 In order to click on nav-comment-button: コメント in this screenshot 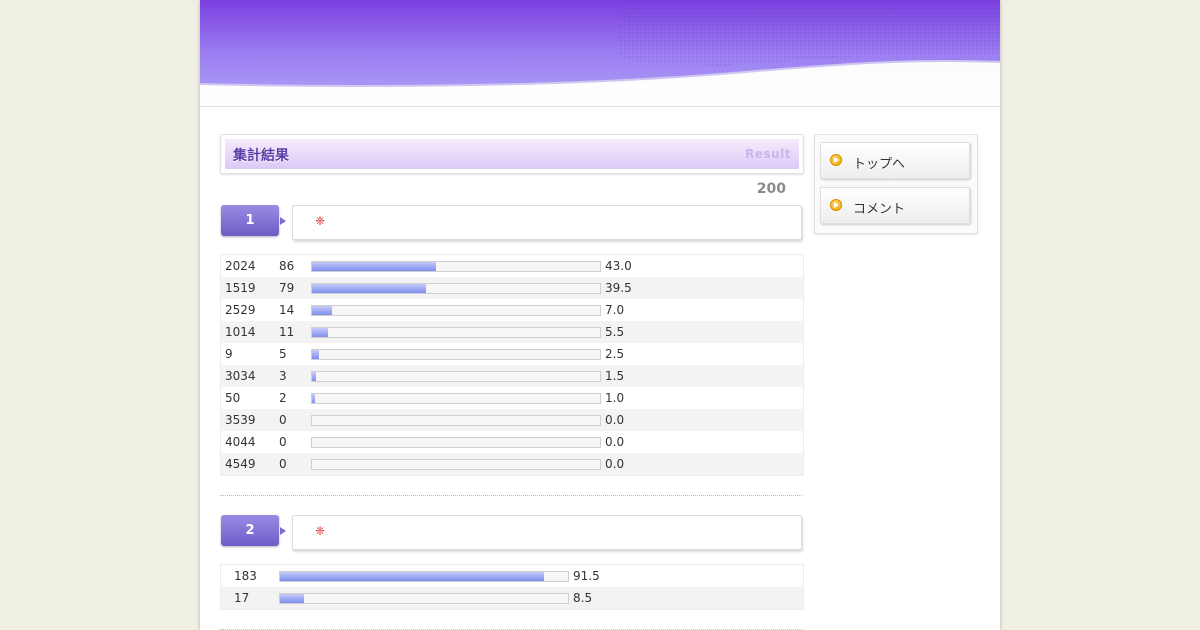, I will do `click(895, 205)`.